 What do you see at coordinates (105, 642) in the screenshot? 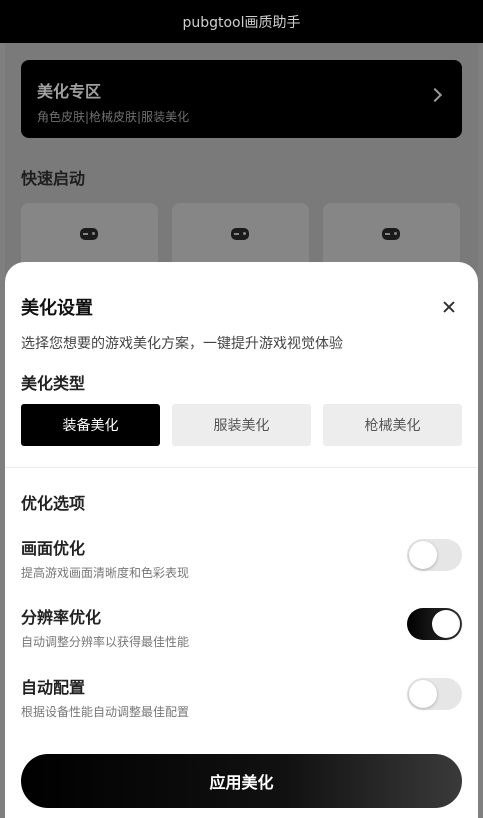
I see `option-desc: 自动调整分辨率以获得最佳性能` at bounding box center [105, 642].